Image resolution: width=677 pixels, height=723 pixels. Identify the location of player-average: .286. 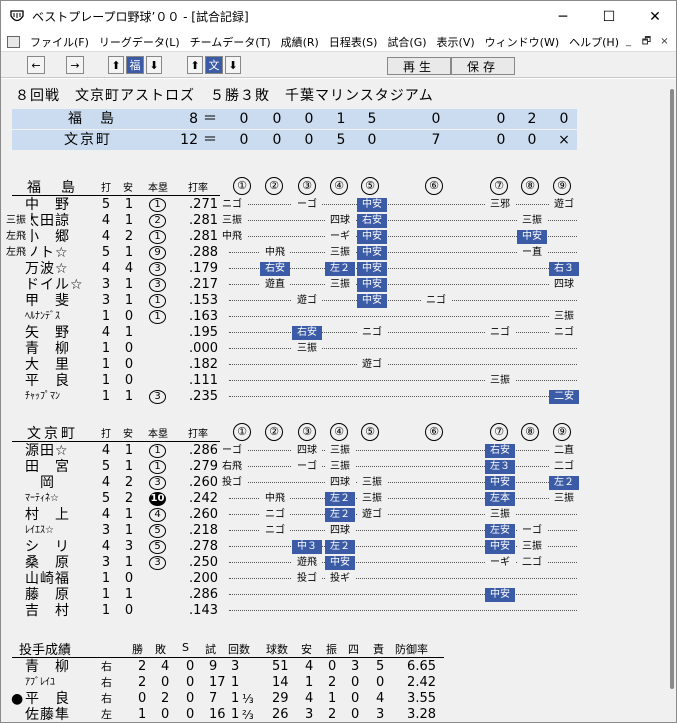
(203, 450).